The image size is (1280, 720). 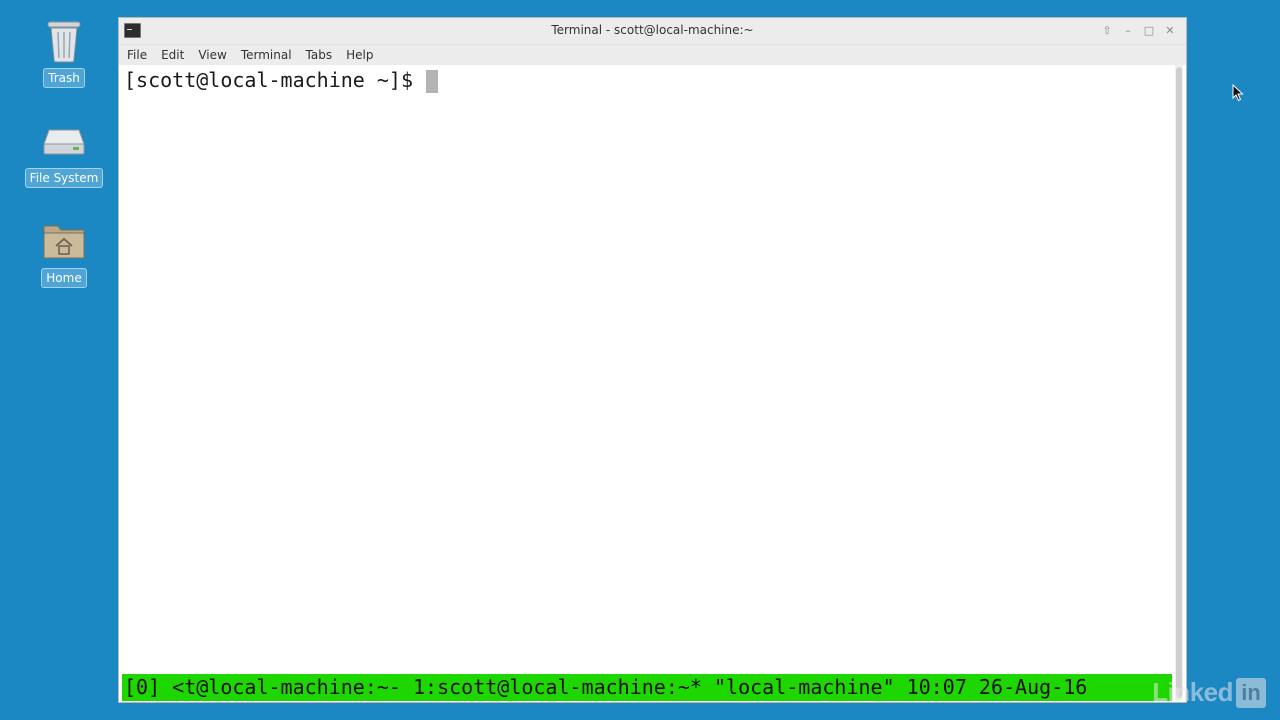 I want to click on menu-edit: Edit, so click(x=172, y=55).